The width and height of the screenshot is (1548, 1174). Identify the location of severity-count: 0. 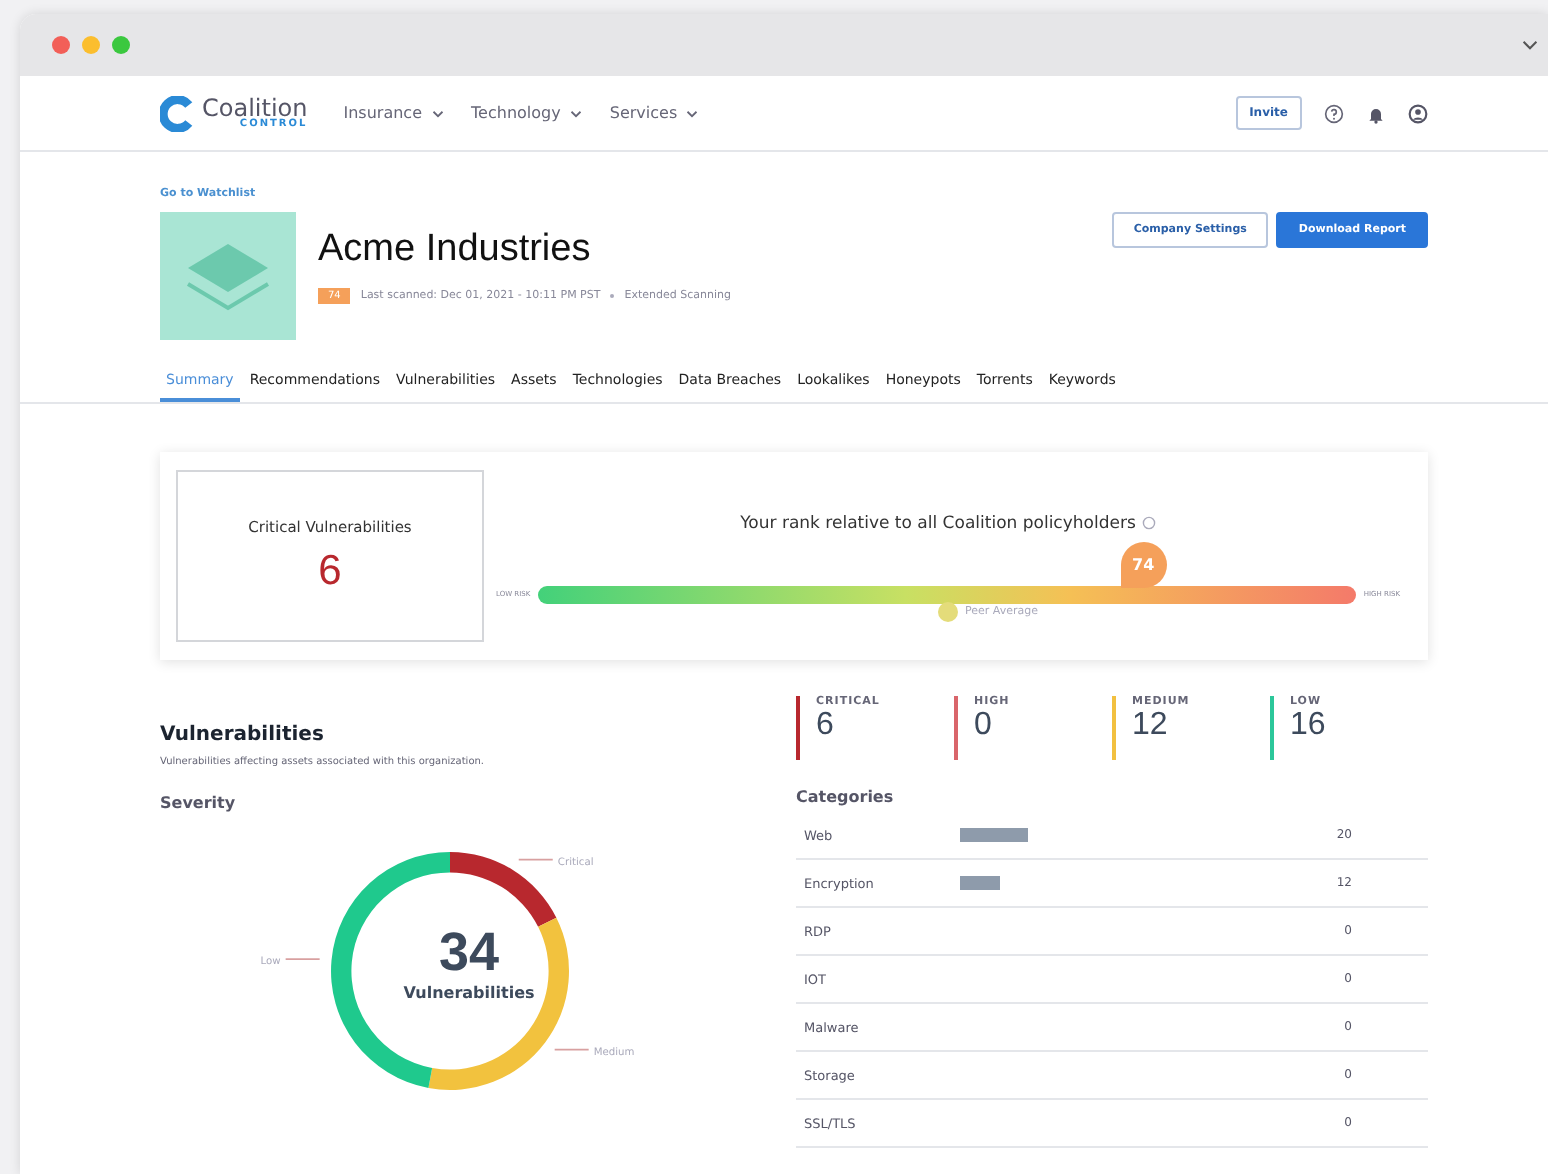
(984, 726).